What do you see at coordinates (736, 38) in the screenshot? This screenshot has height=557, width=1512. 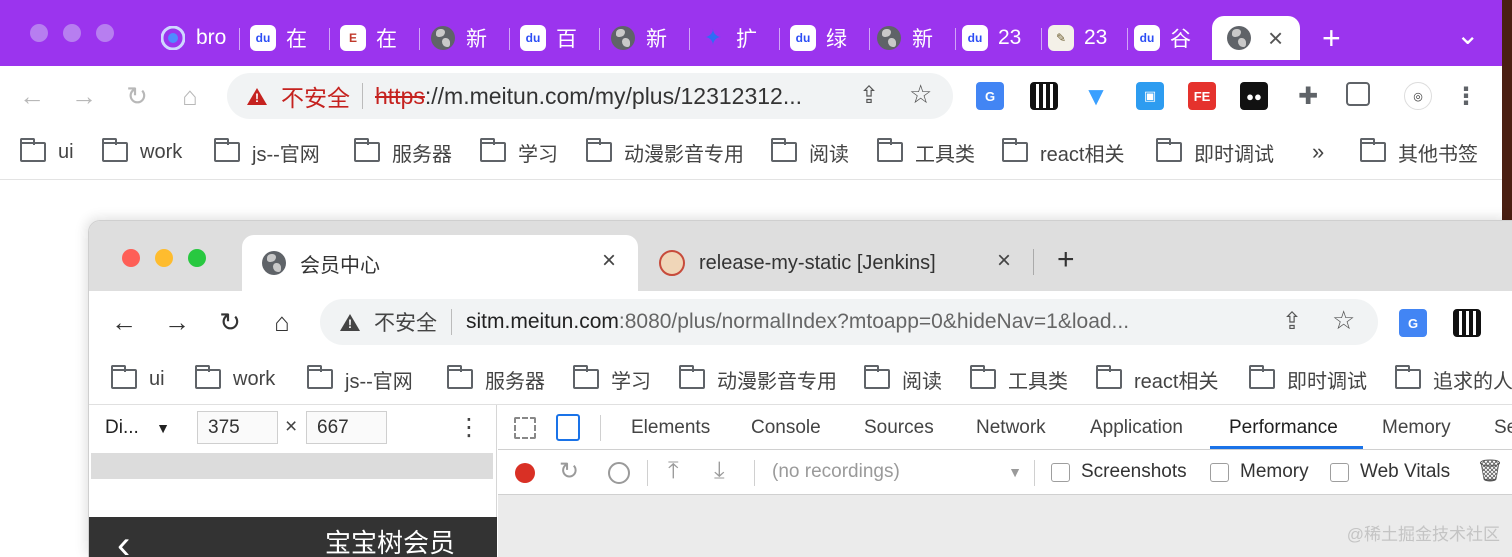 I see `outer-tab: ✦ 扩` at bounding box center [736, 38].